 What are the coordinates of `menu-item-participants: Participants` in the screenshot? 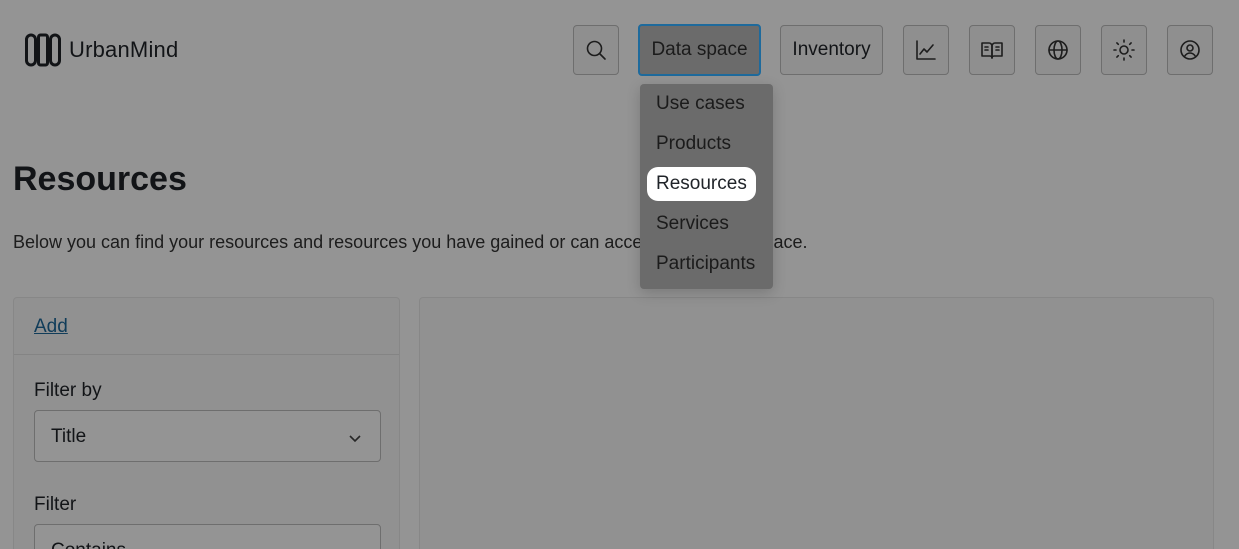 It's located at (705, 264).